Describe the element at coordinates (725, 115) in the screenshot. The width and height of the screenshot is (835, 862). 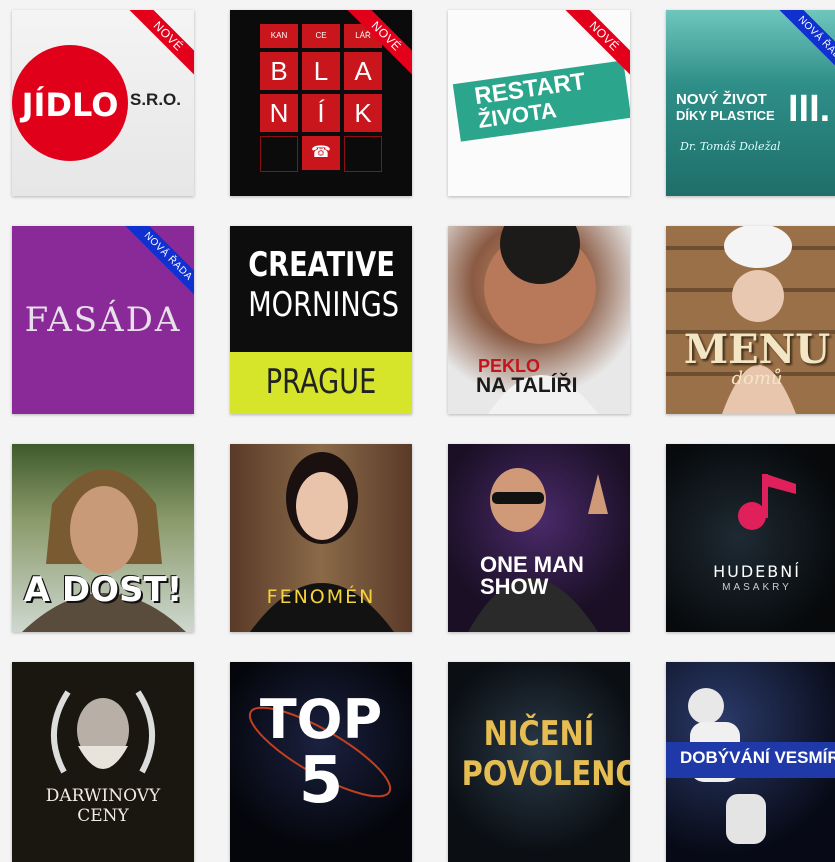
I see `plastice-line2: DÍKY PLASTICE` at that location.